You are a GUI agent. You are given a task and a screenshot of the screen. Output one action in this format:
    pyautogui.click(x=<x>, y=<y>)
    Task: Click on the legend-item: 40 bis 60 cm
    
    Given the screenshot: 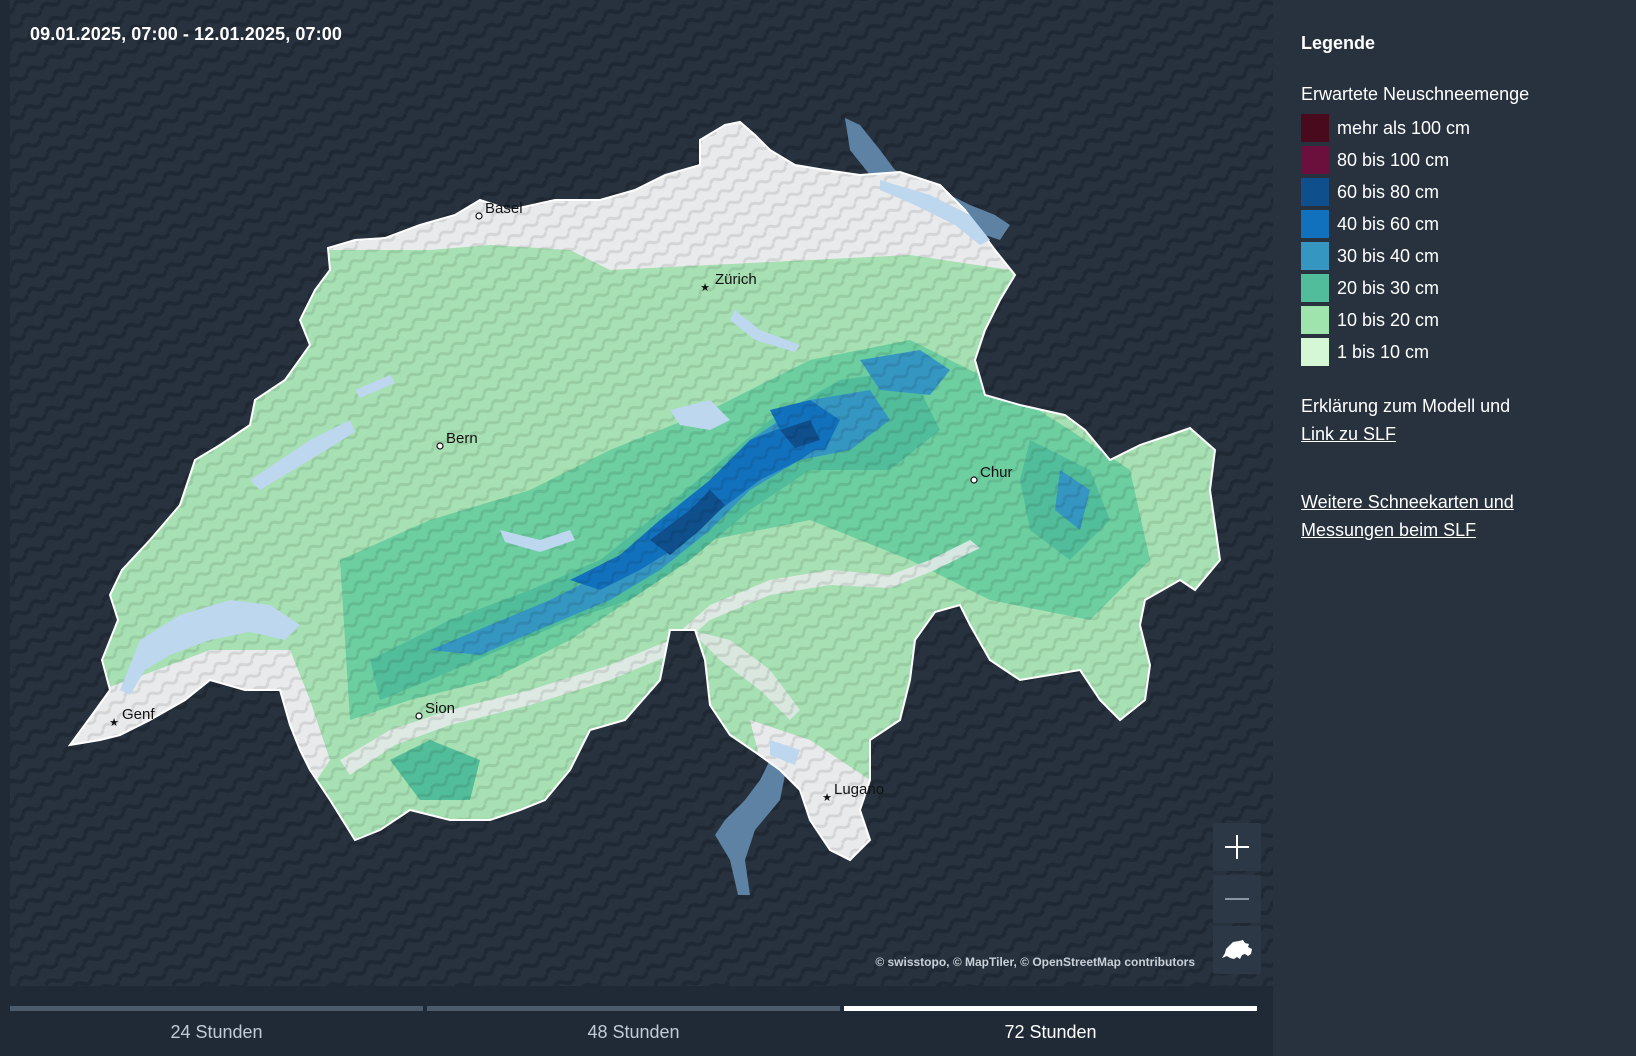 What is the action you would take?
    pyautogui.click(x=1370, y=224)
    